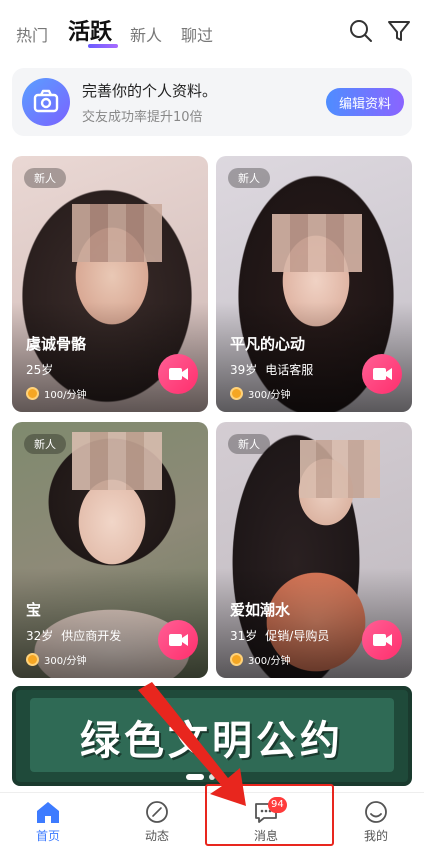  I want to click on edit-profile-button: 编辑资料, so click(365, 102).